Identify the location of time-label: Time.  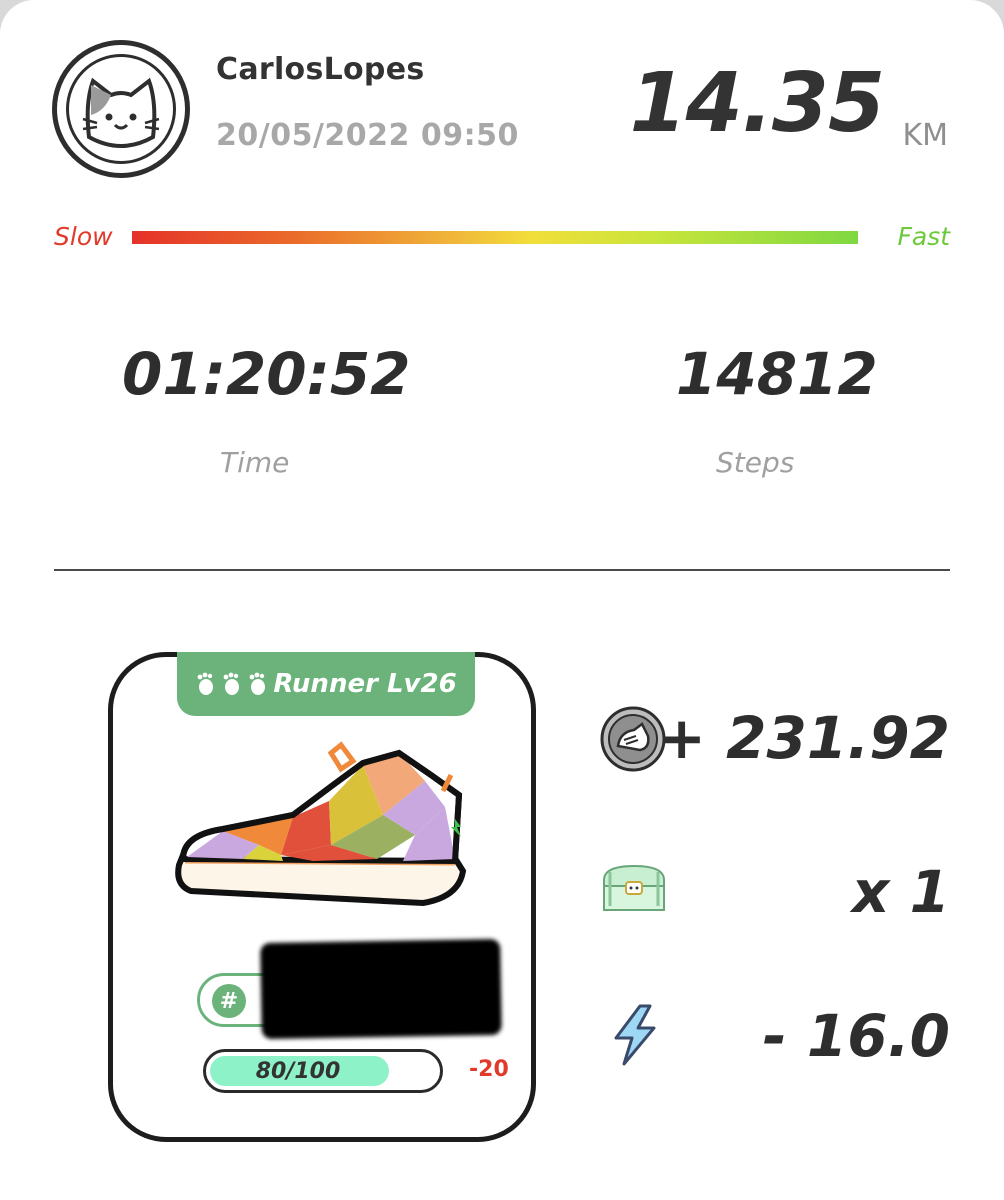
(255, 462).